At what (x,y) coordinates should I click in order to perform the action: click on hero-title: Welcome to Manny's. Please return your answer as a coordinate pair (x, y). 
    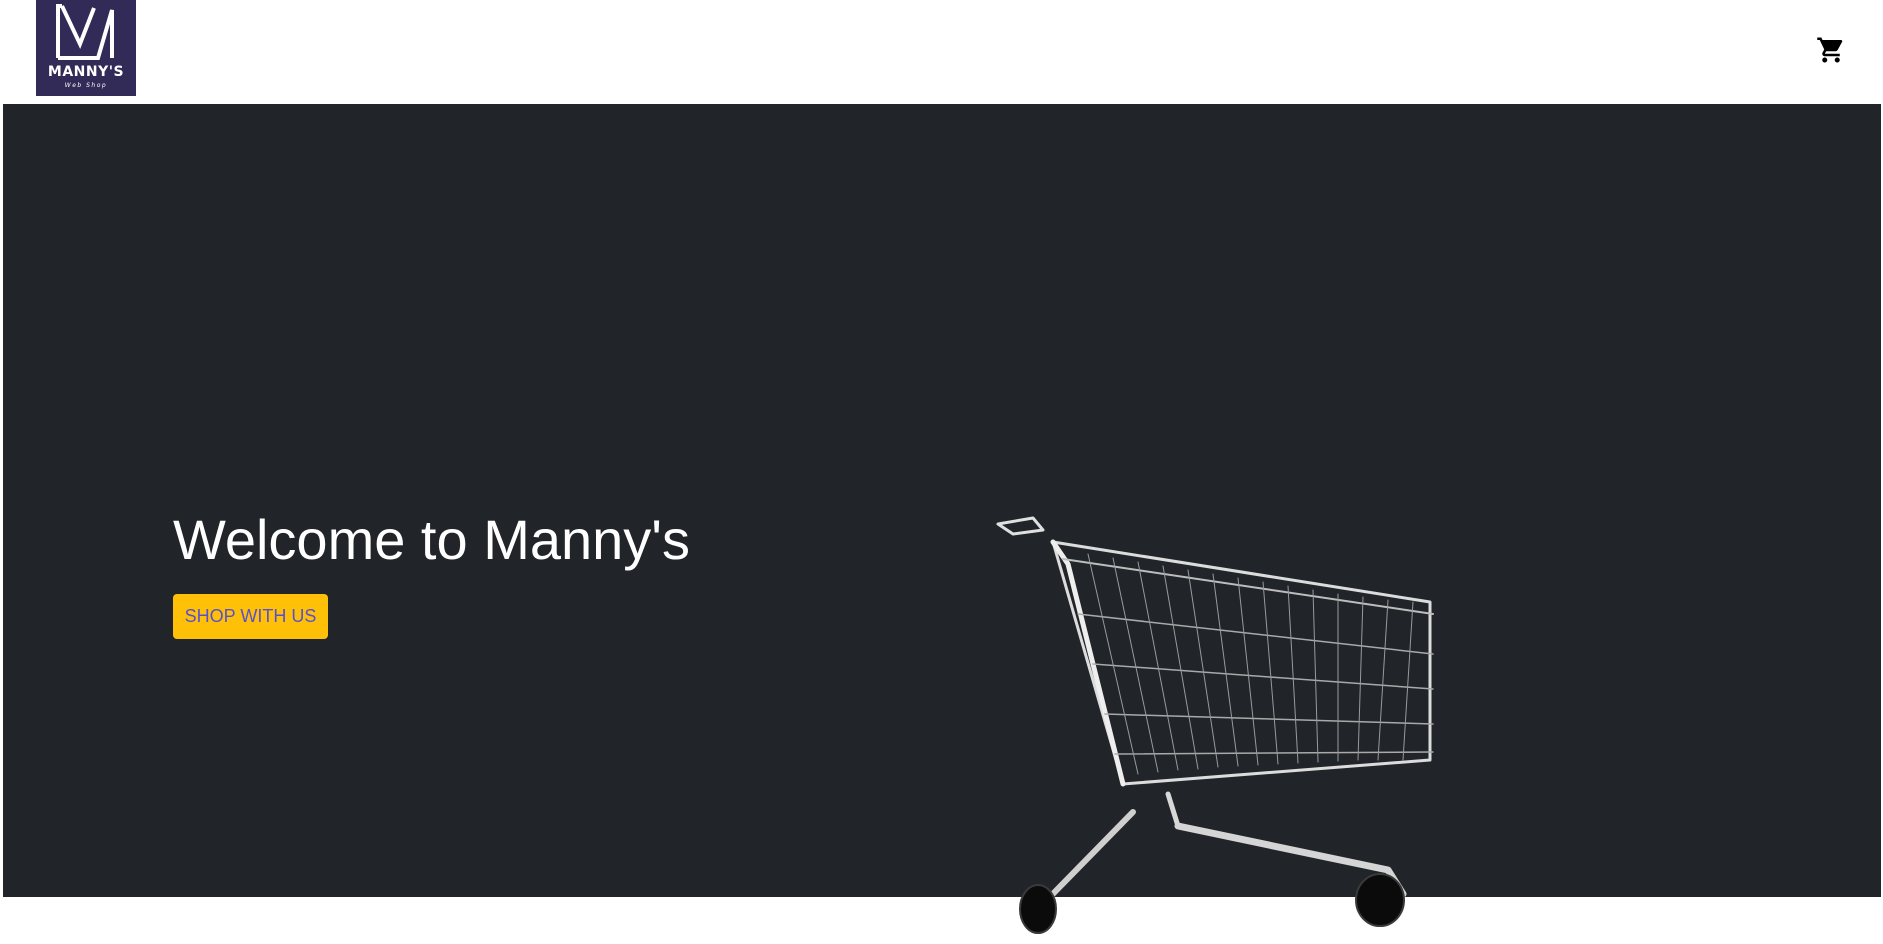
    Looking at the image, I should click on (431, 539).